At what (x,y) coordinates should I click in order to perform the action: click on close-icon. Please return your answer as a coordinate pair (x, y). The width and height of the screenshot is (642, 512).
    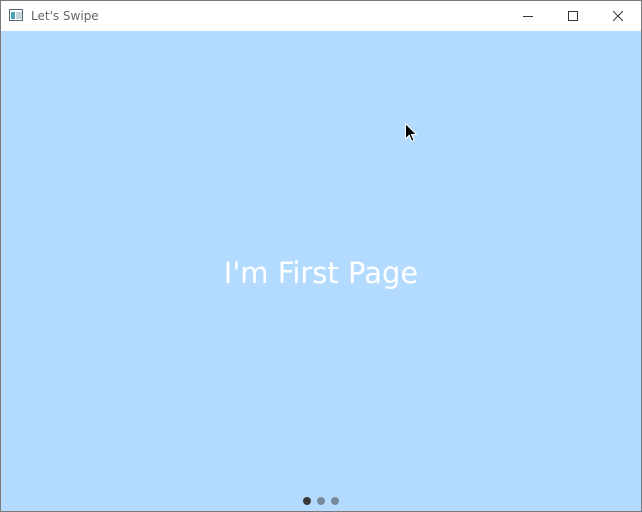
    Looking at the image, I should click on (618, 16).